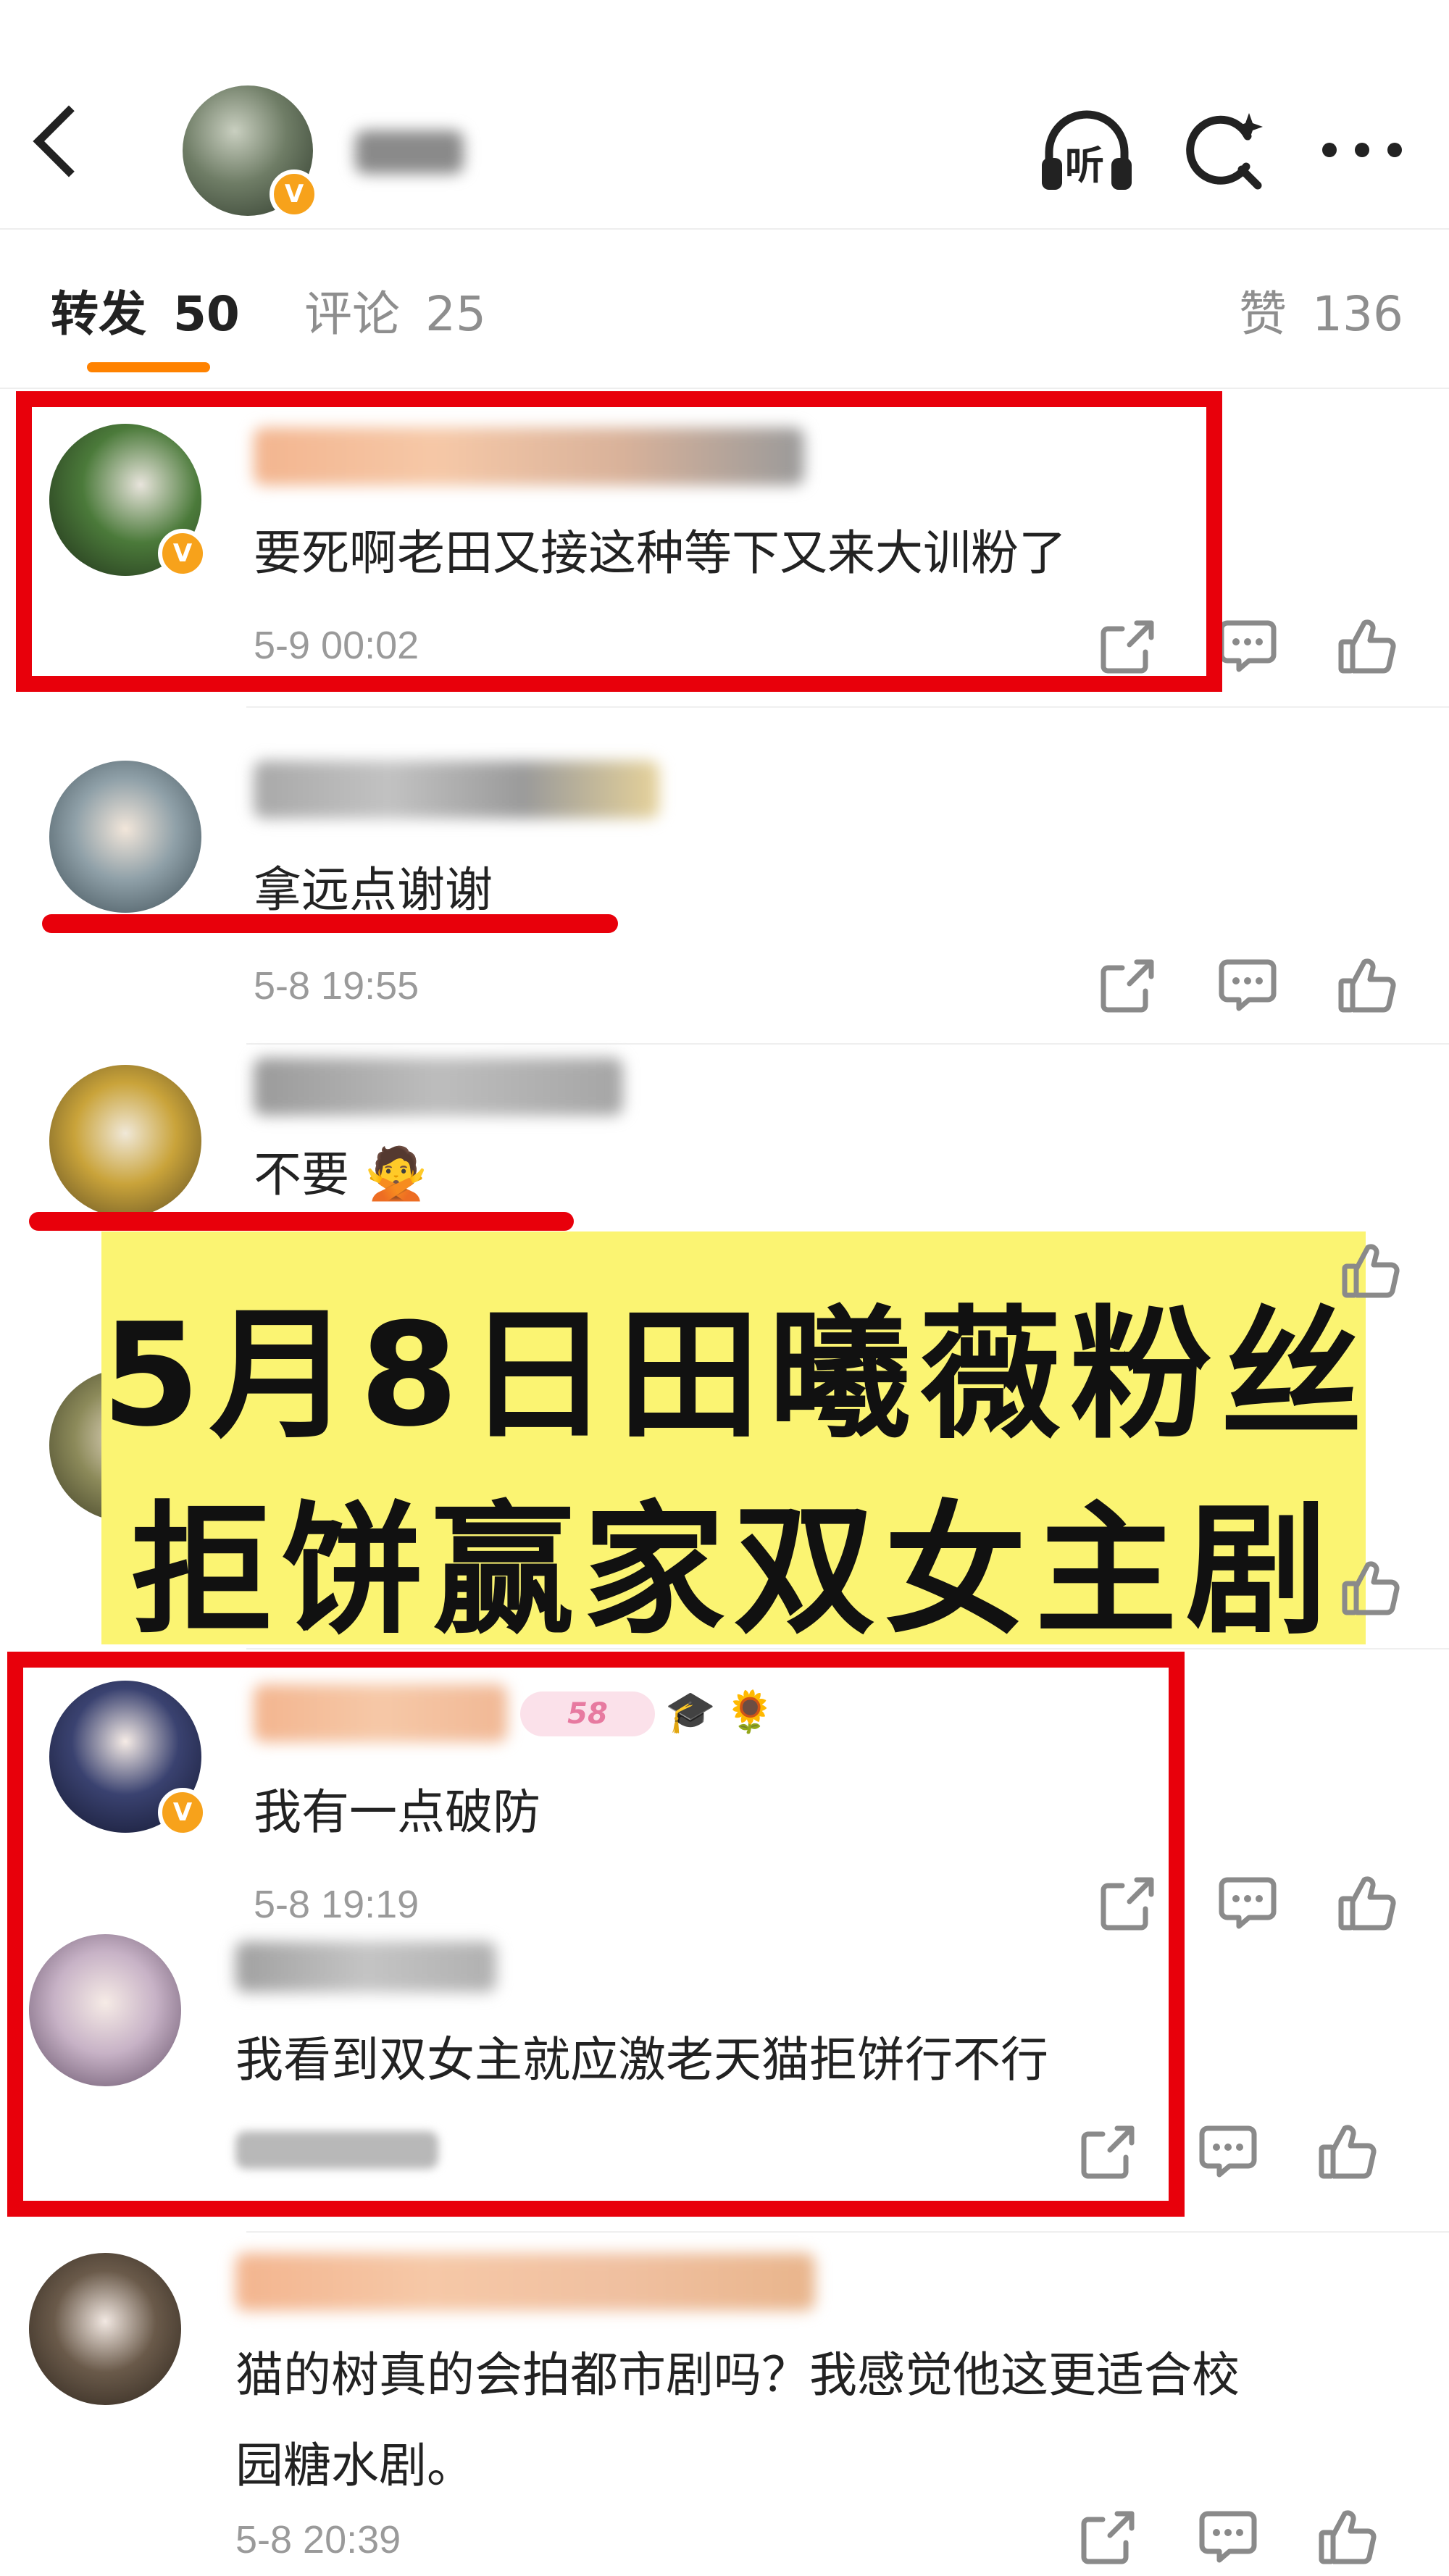  Describe the element at coordinates (1263, 314) in the screenshot. I see `tab-like-label: 赞` at that location.